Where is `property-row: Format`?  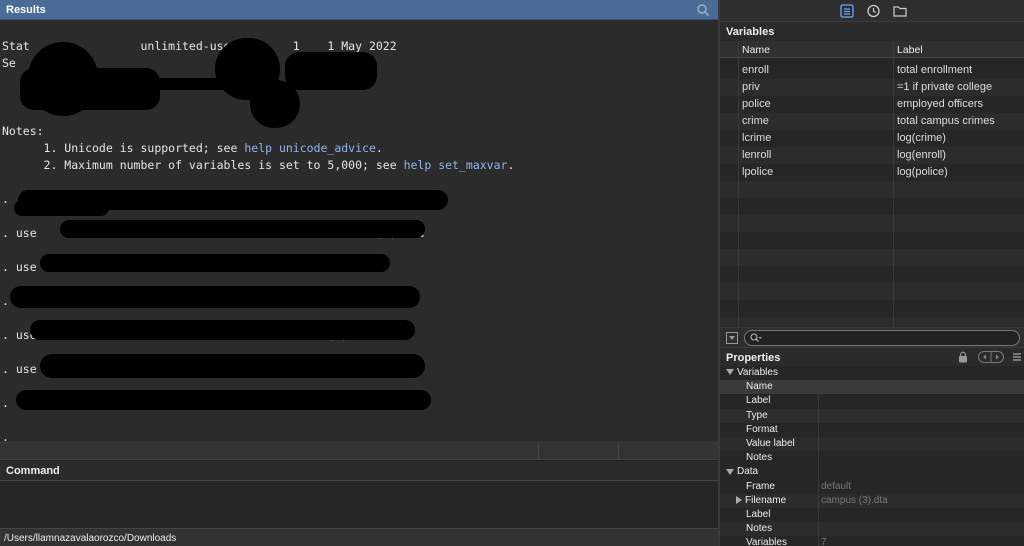 property-row: Format is located at coordinates (872, 430).